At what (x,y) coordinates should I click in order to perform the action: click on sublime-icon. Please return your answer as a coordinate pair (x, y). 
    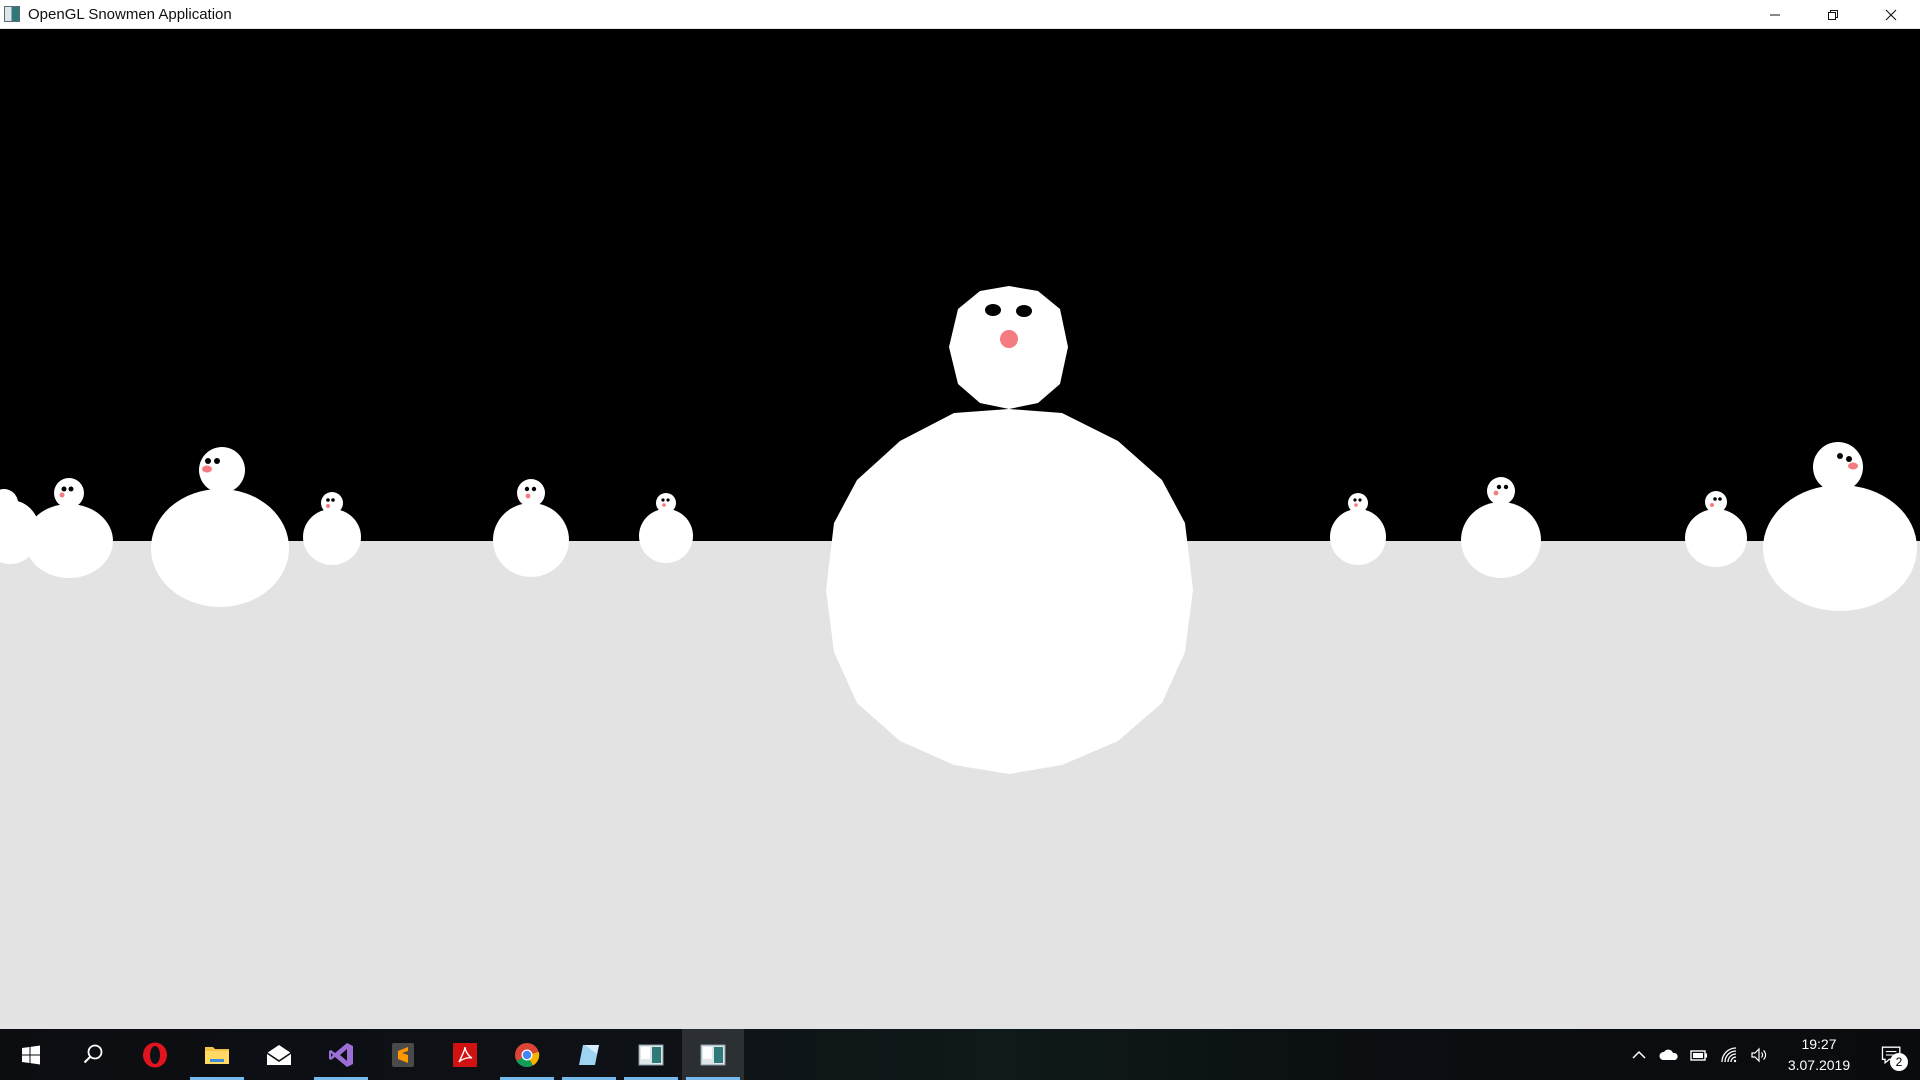
    Looking at the image, I should click on (403, 1054).